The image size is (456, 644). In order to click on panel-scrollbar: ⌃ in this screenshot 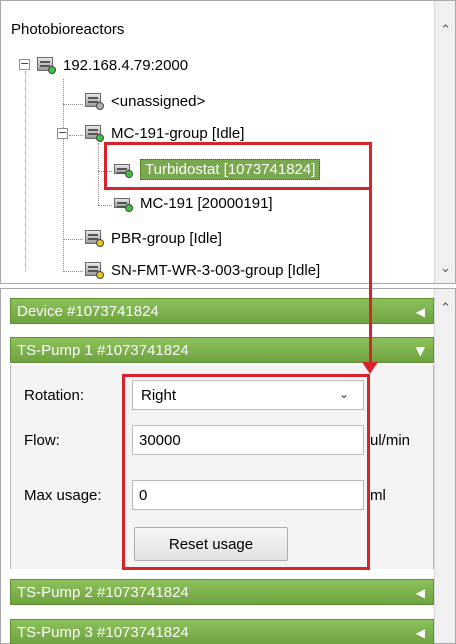, I will do `click(444, 466)`.